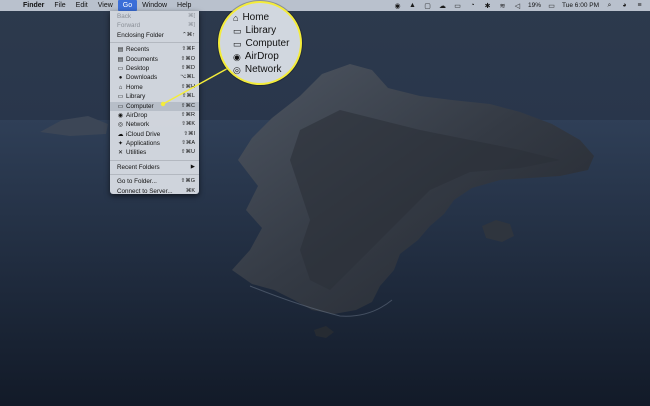 Image resolution: width=650 pixels, height=406 pixels. Describe the element at coordinates (457, 5) in the screenshot. I see `display-icon: ▭` at that location.